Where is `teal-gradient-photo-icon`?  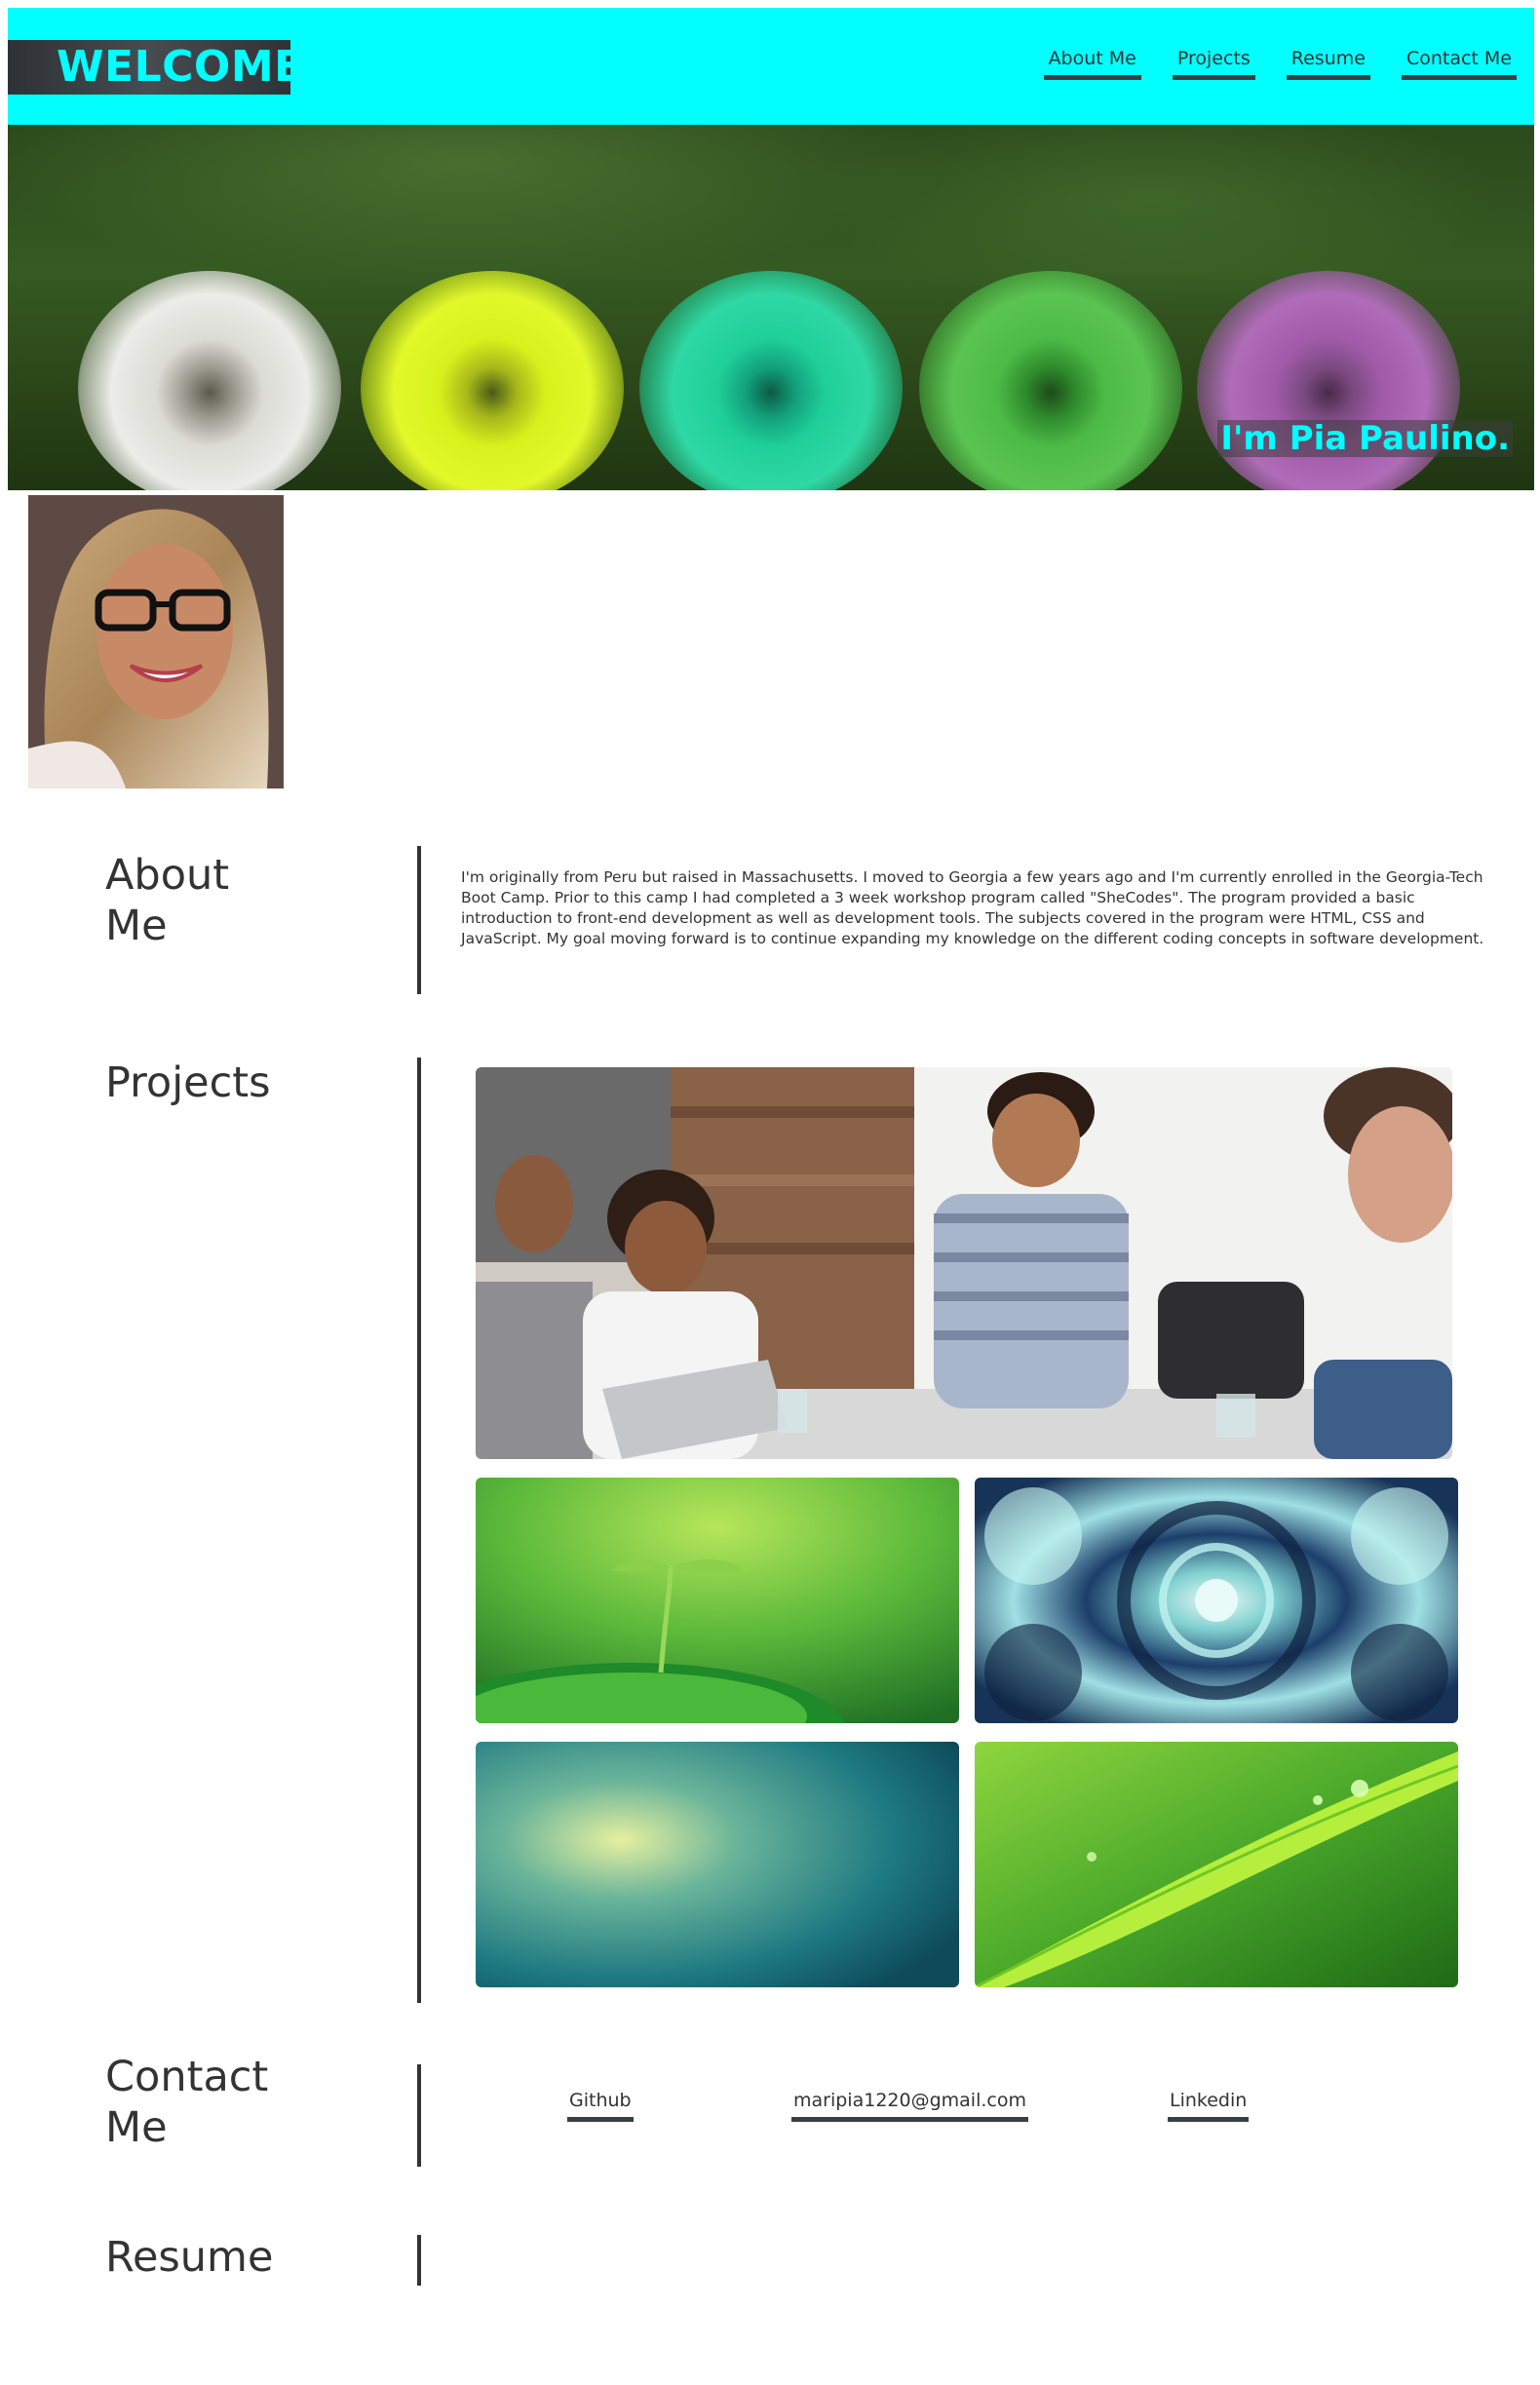 teal-gradient-photo-icon is located at coordinates (717, 1864).